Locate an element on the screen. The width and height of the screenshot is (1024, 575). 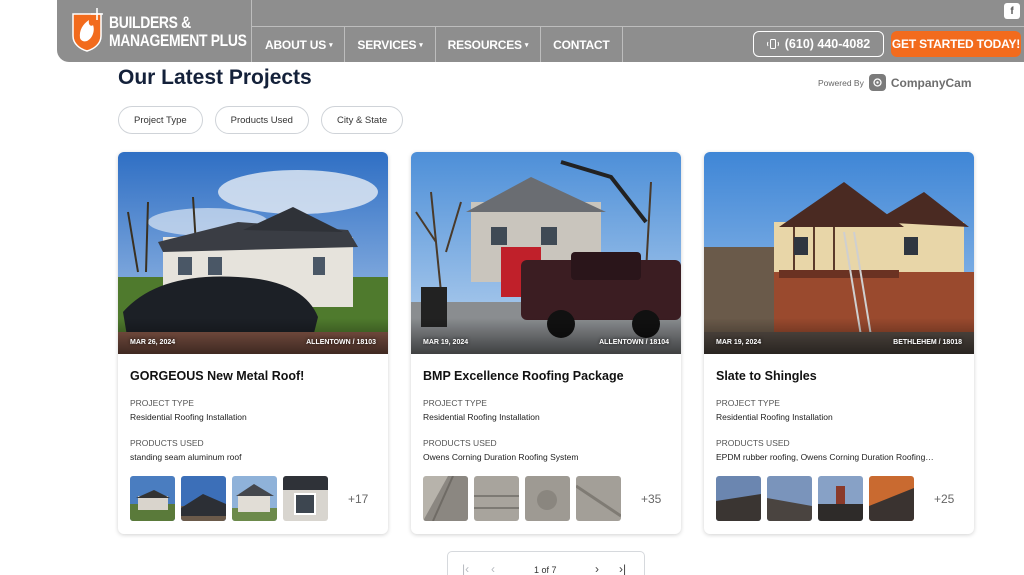
thumbnail-strip: +25 is located at coordinates (835, 498).